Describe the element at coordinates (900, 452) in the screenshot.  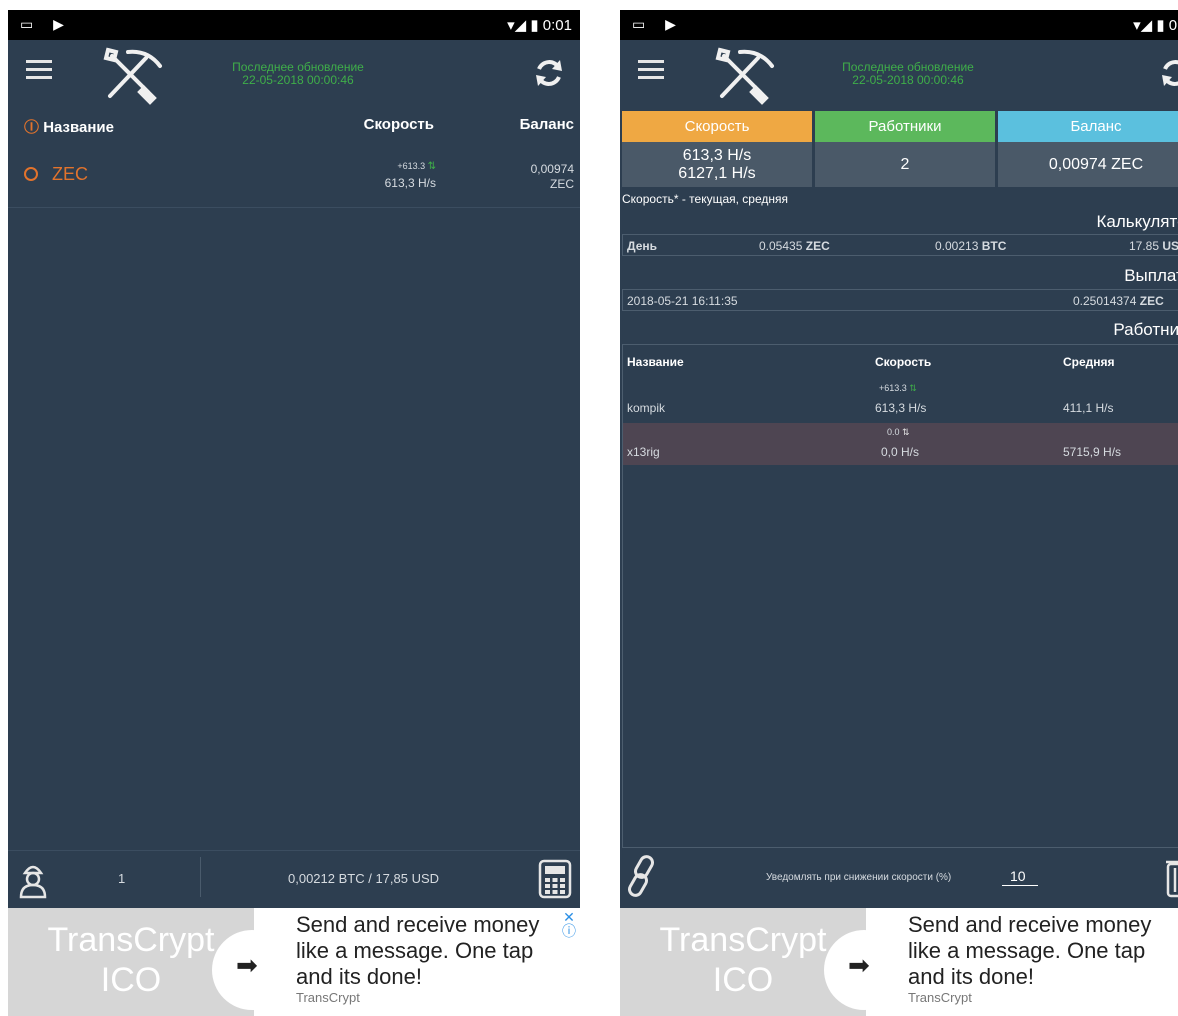
I see `worker-speed: 0,0 H/s` at that location.